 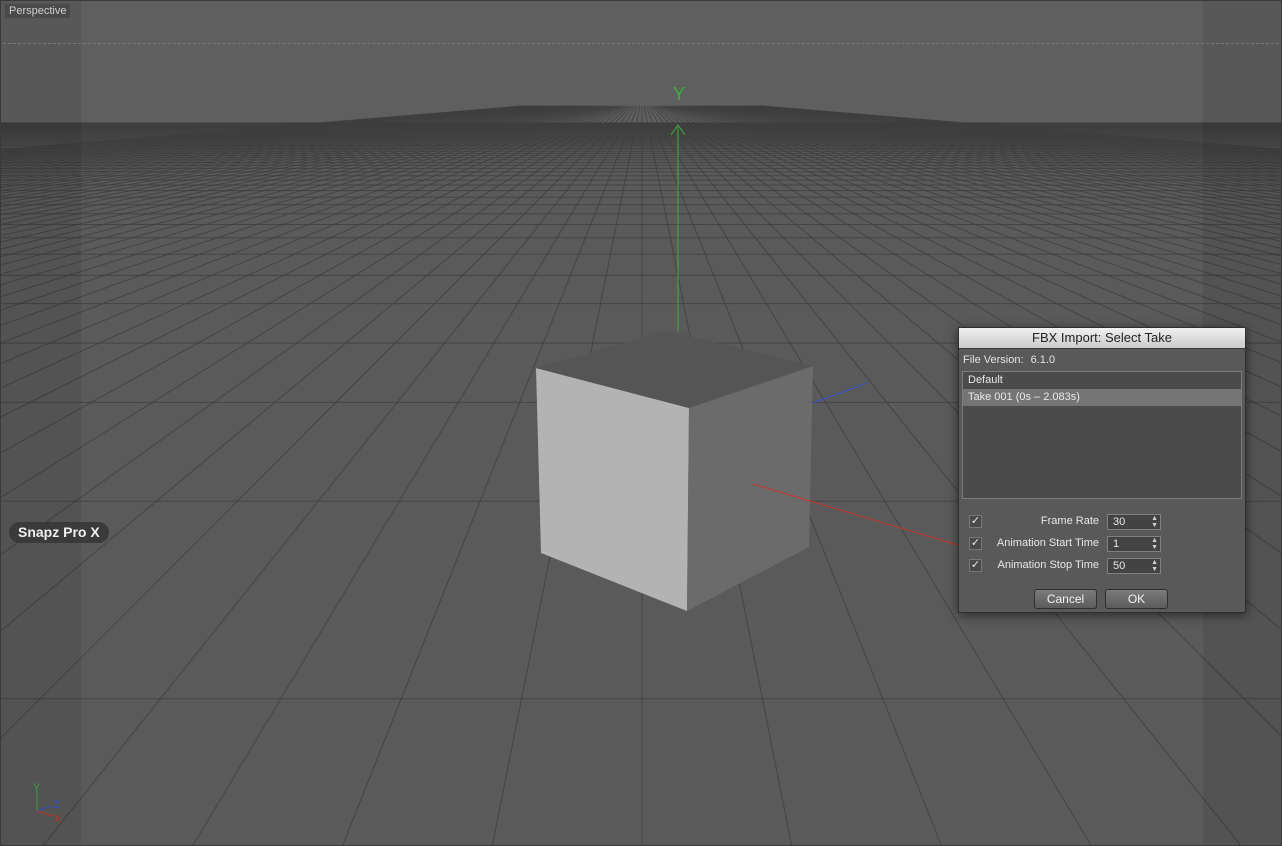 I want to click on cube-side-face, so click(x=750, y=488).